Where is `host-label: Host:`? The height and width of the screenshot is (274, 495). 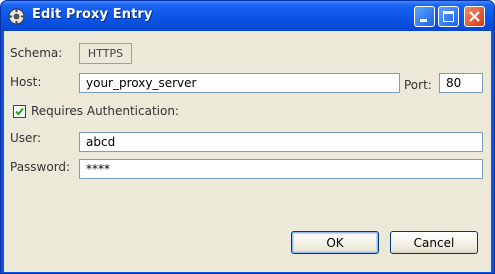 host-label: Host: is located at coordinates (26, 82).